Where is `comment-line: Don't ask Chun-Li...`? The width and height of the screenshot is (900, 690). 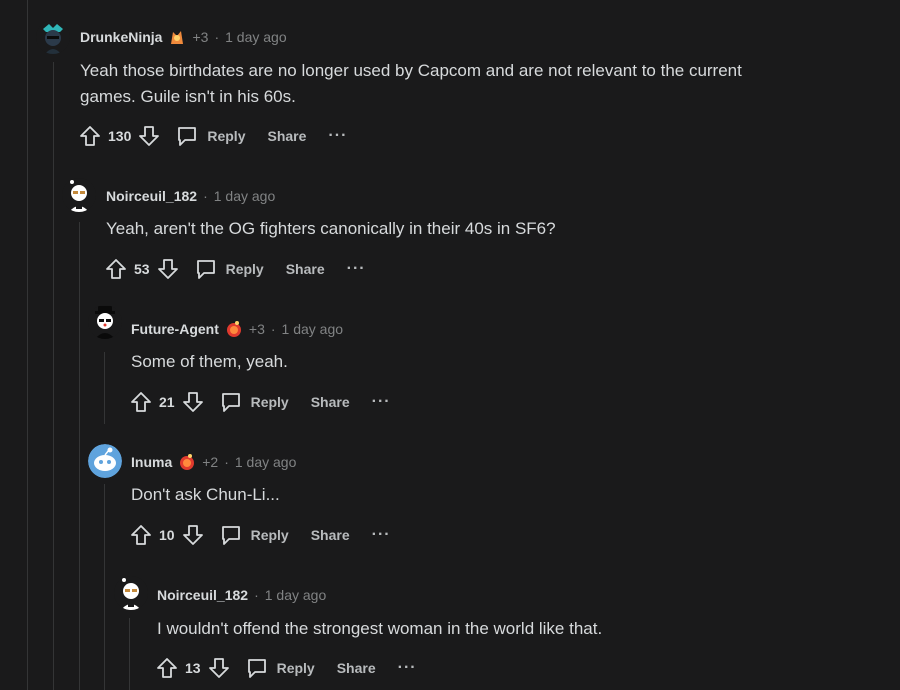
comment-line: Don't ask Chun-Li... is located at coordinates (205, 494).